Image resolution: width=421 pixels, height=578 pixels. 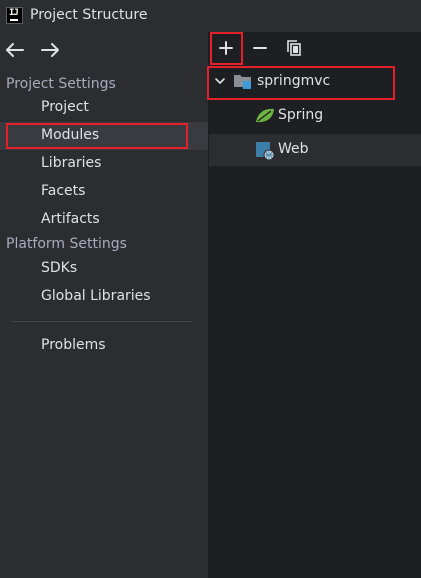 I want to click on nav-divider, so click(x=102, y=321).